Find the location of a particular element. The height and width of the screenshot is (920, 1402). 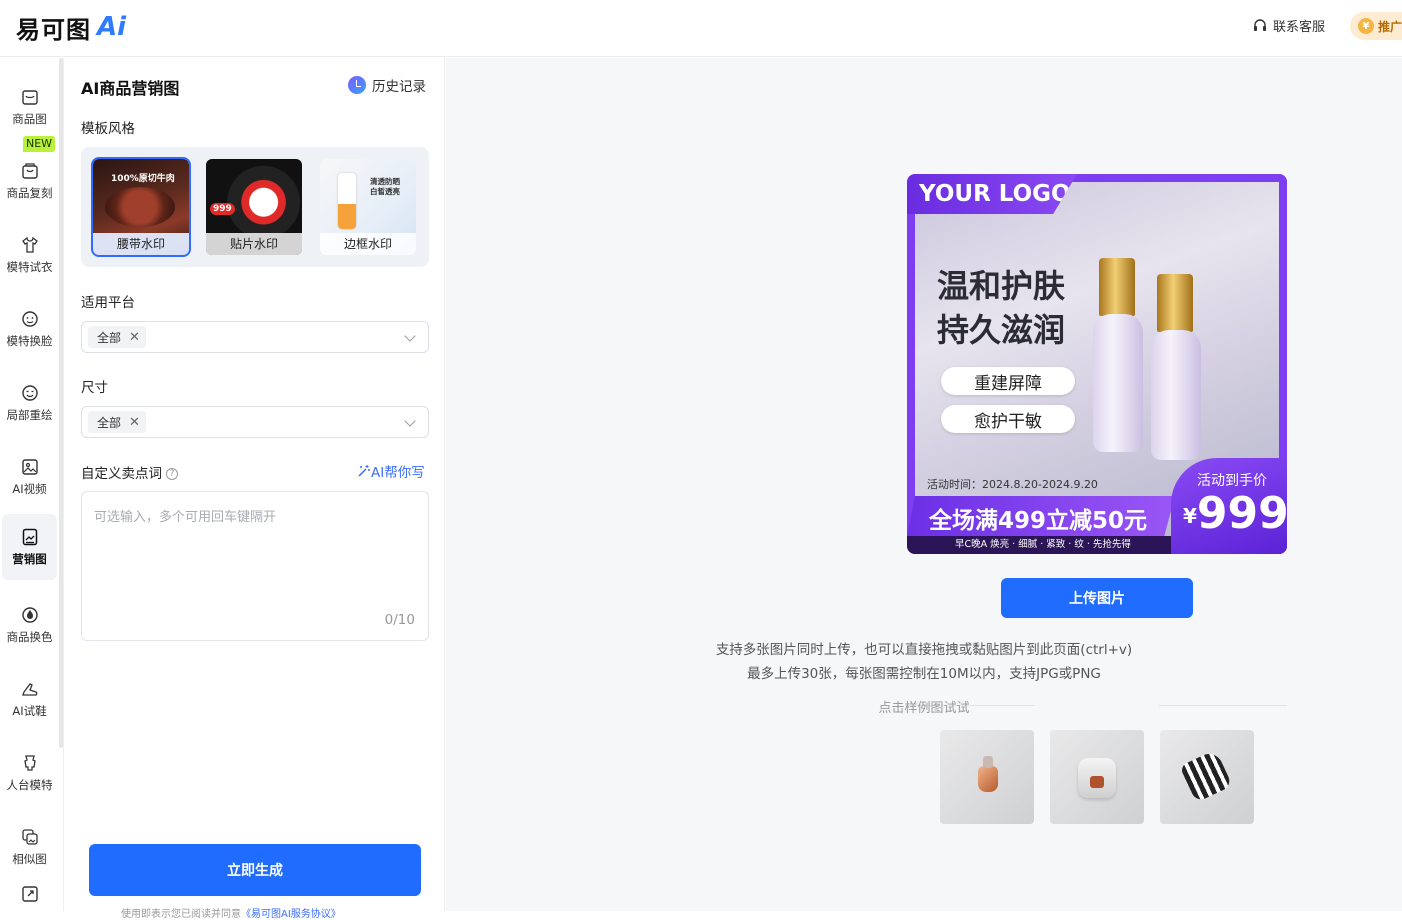

price-label: 活动到手价 is located at coordinates (1232, 481).